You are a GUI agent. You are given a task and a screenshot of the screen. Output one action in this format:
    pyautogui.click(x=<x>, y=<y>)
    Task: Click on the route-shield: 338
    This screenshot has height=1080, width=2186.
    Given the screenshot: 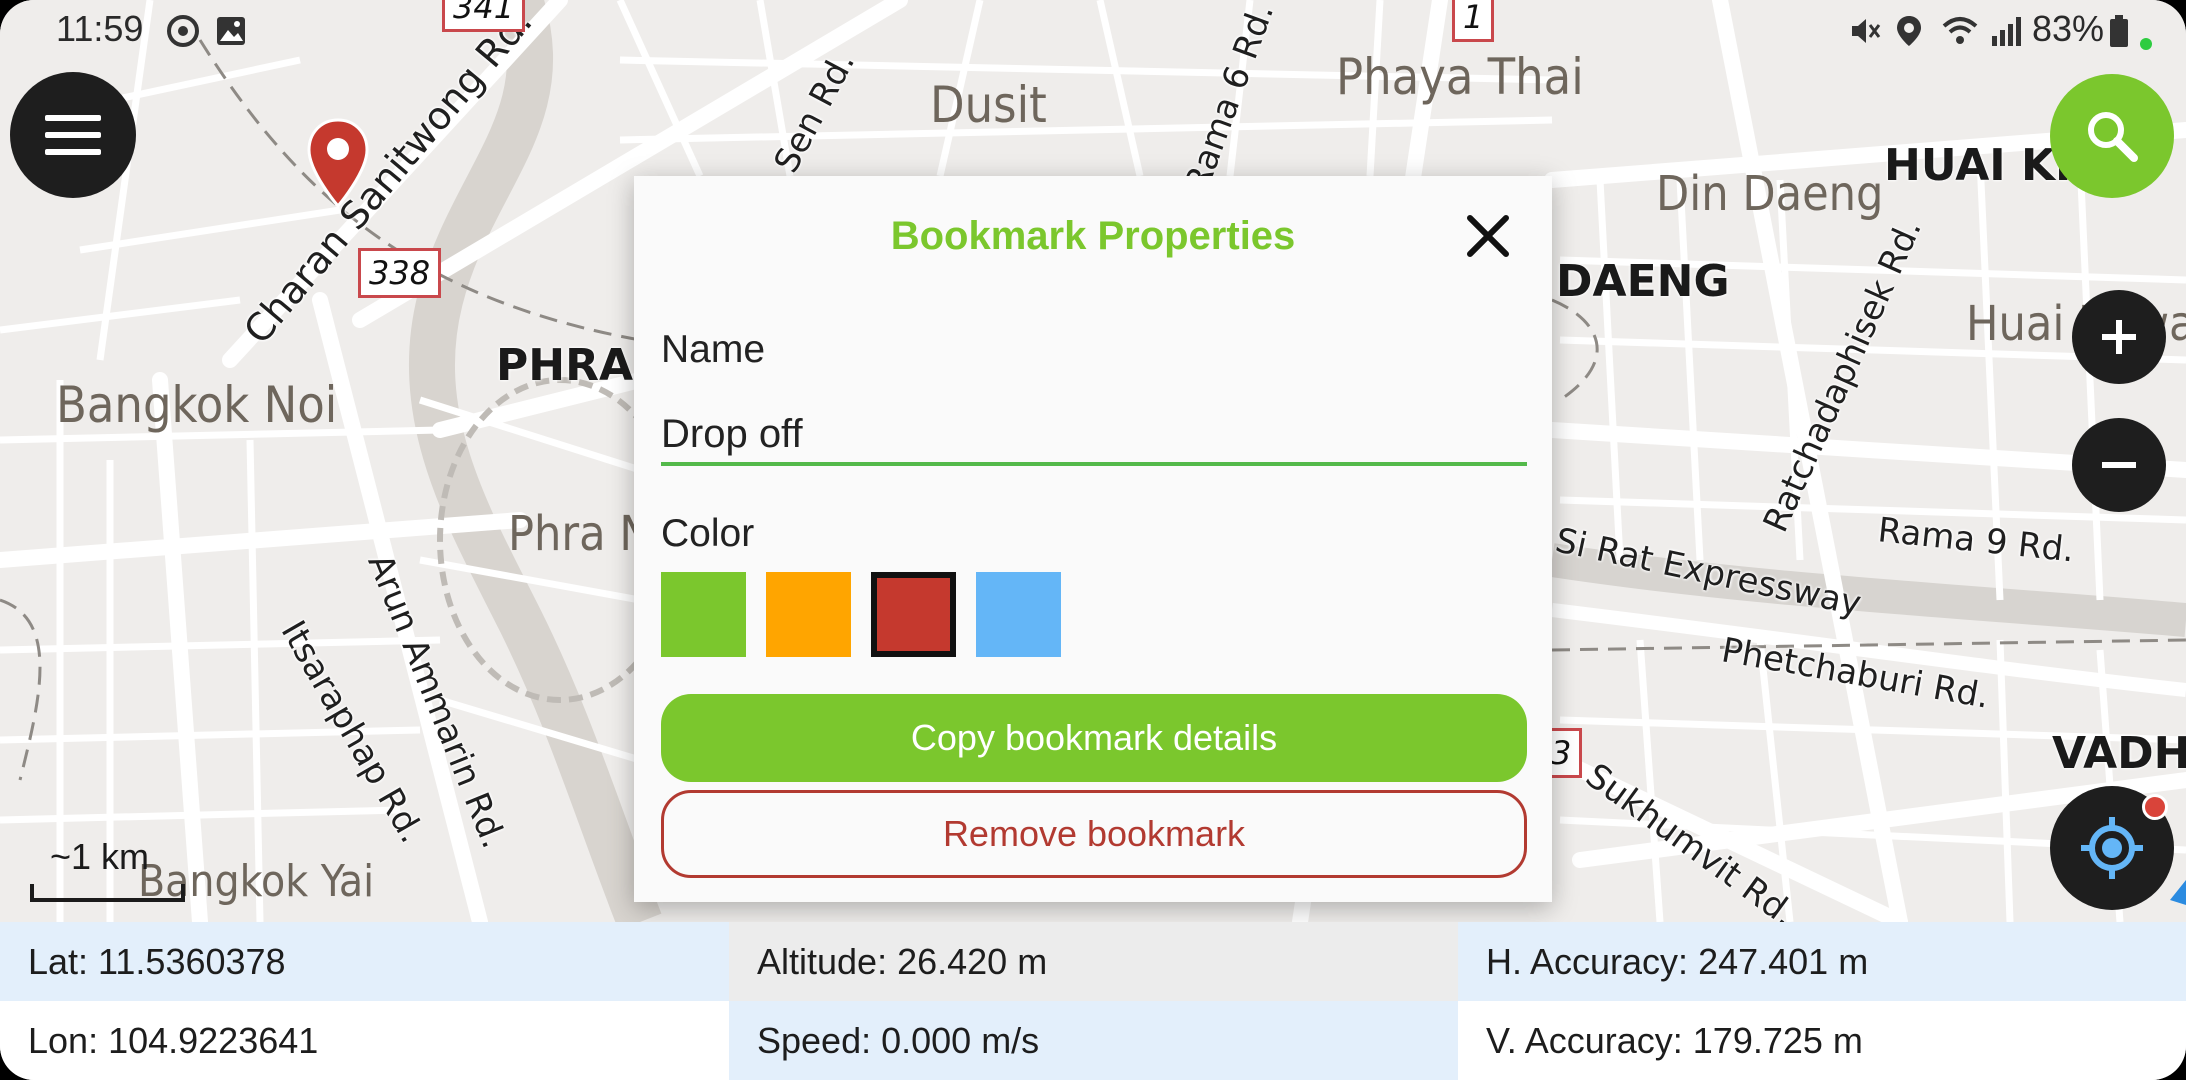 What is the action you would take?
    pyautogui.click(x=400, y=273)
    